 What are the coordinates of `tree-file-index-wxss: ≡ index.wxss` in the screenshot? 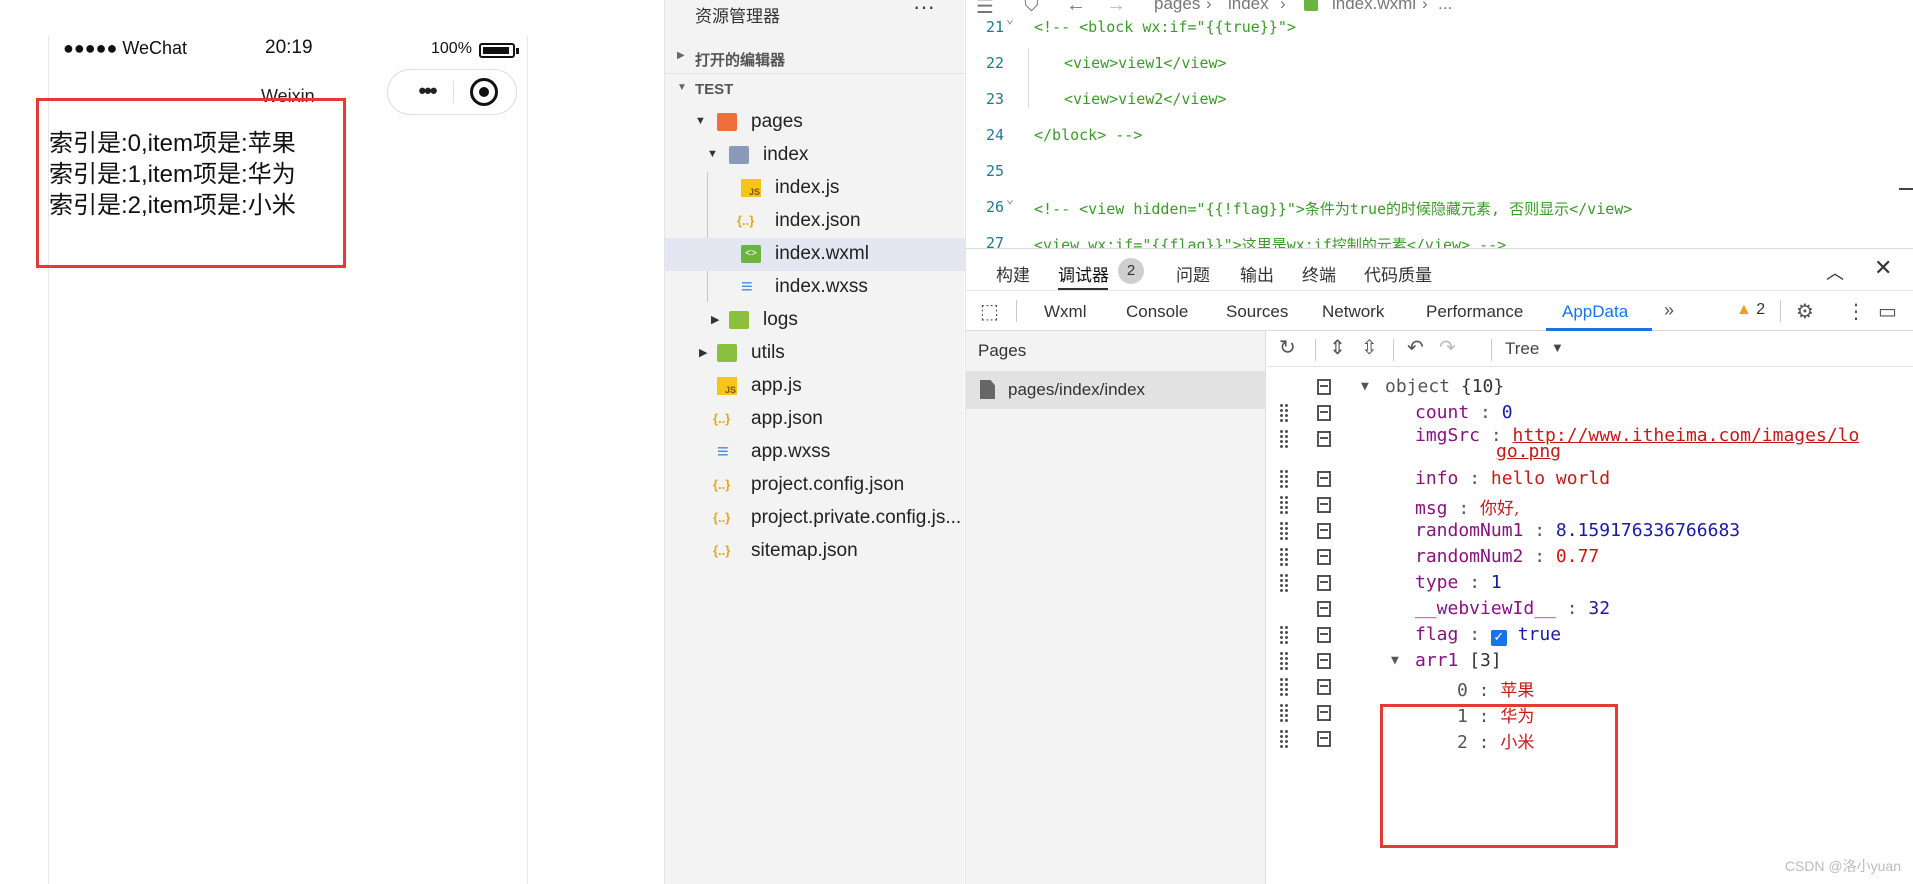 It's located at (815, 287).